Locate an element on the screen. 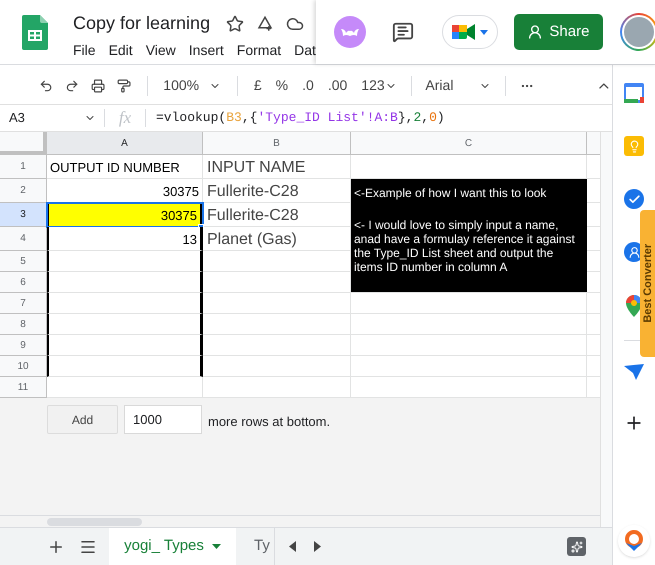  column-header: B is located at coordinates (277, 143).